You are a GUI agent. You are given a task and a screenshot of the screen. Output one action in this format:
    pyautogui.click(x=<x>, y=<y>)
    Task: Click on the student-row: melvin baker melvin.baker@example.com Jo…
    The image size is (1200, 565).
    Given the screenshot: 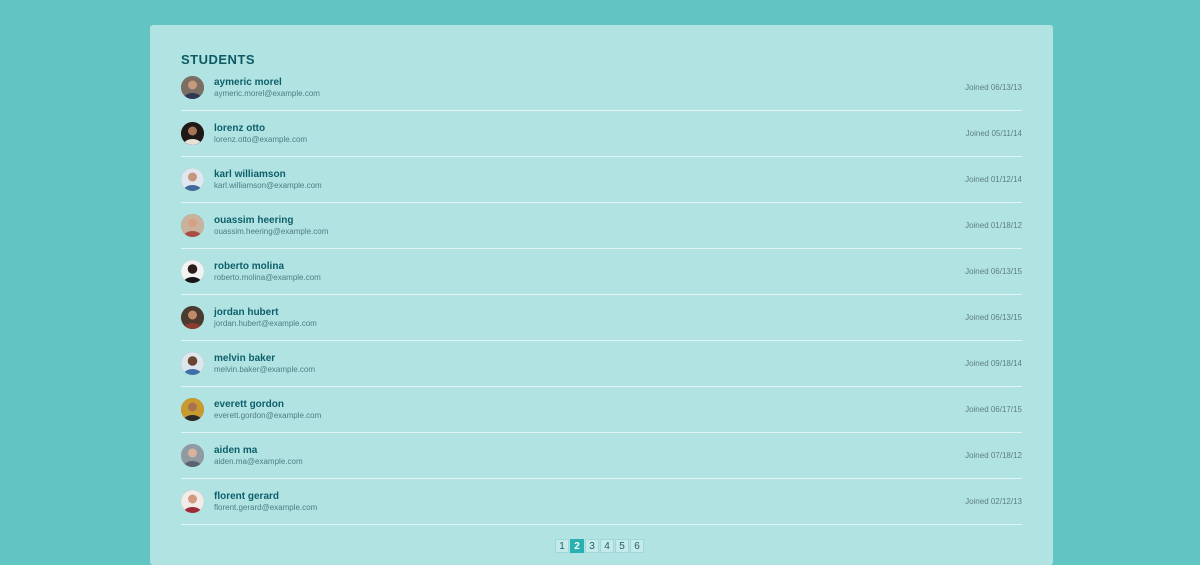 What is the action you would take?
    pyautogui.click(x=601, y=364)
    